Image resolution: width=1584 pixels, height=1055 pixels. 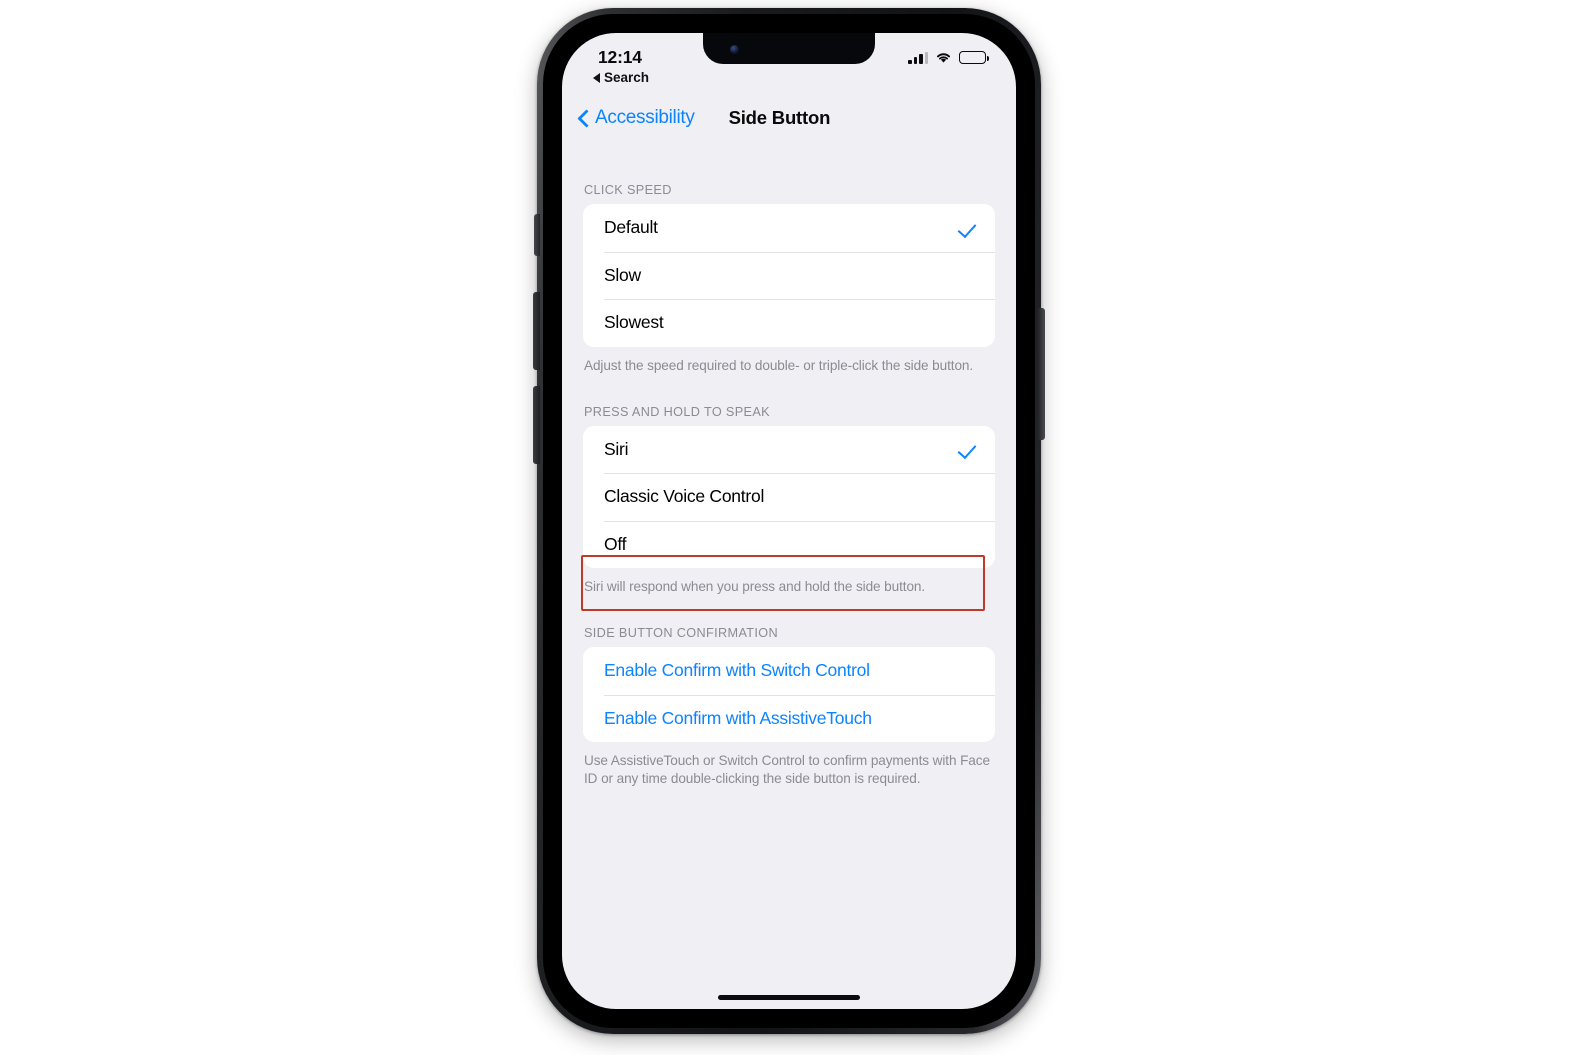 I want to click on row-label-classic-voice-control: Classic Voice Control, so click(x=684, y=496).